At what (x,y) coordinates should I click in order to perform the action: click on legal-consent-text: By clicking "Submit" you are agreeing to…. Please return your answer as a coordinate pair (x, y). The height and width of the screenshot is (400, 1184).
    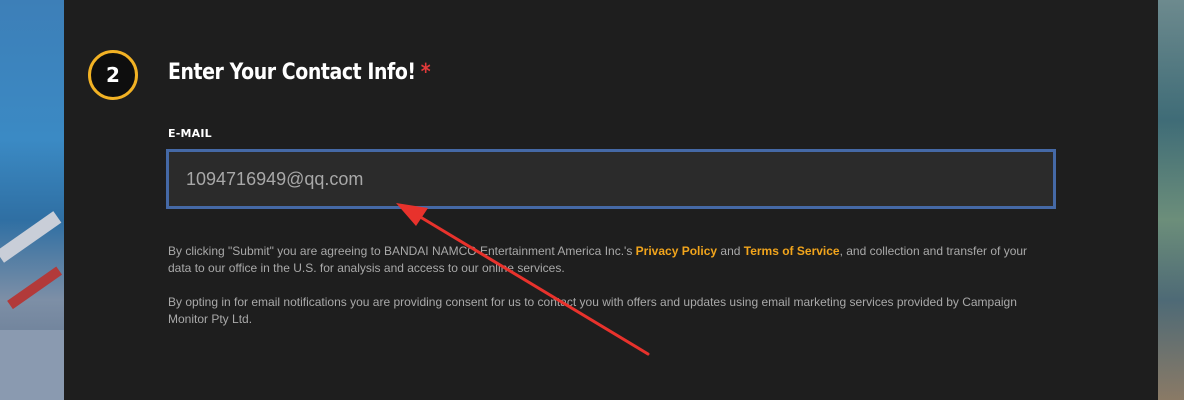
    Looking at the image, I should click on (608, 260).